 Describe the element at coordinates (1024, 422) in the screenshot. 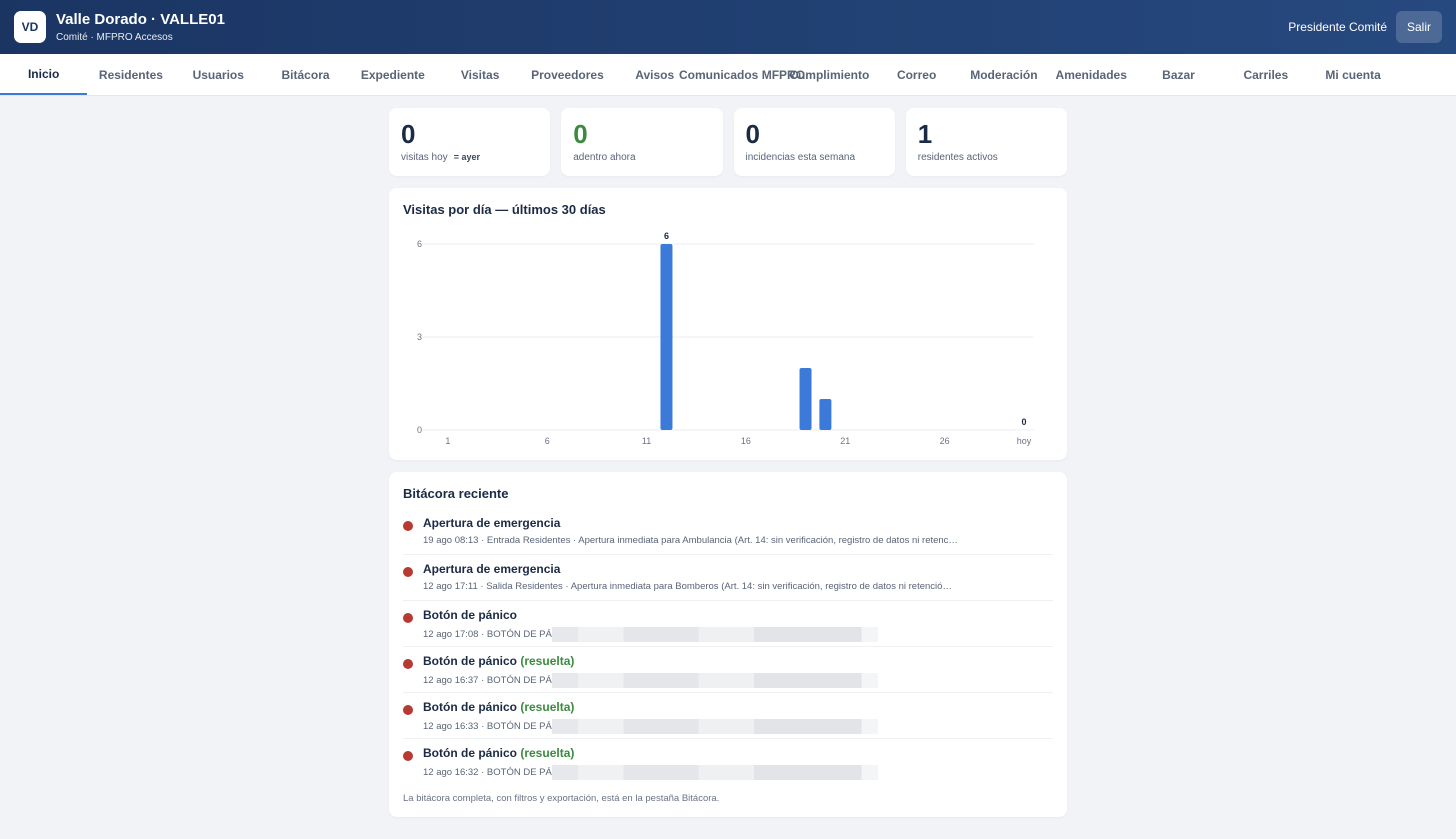

I see `bar-data-label: 0` at that location.